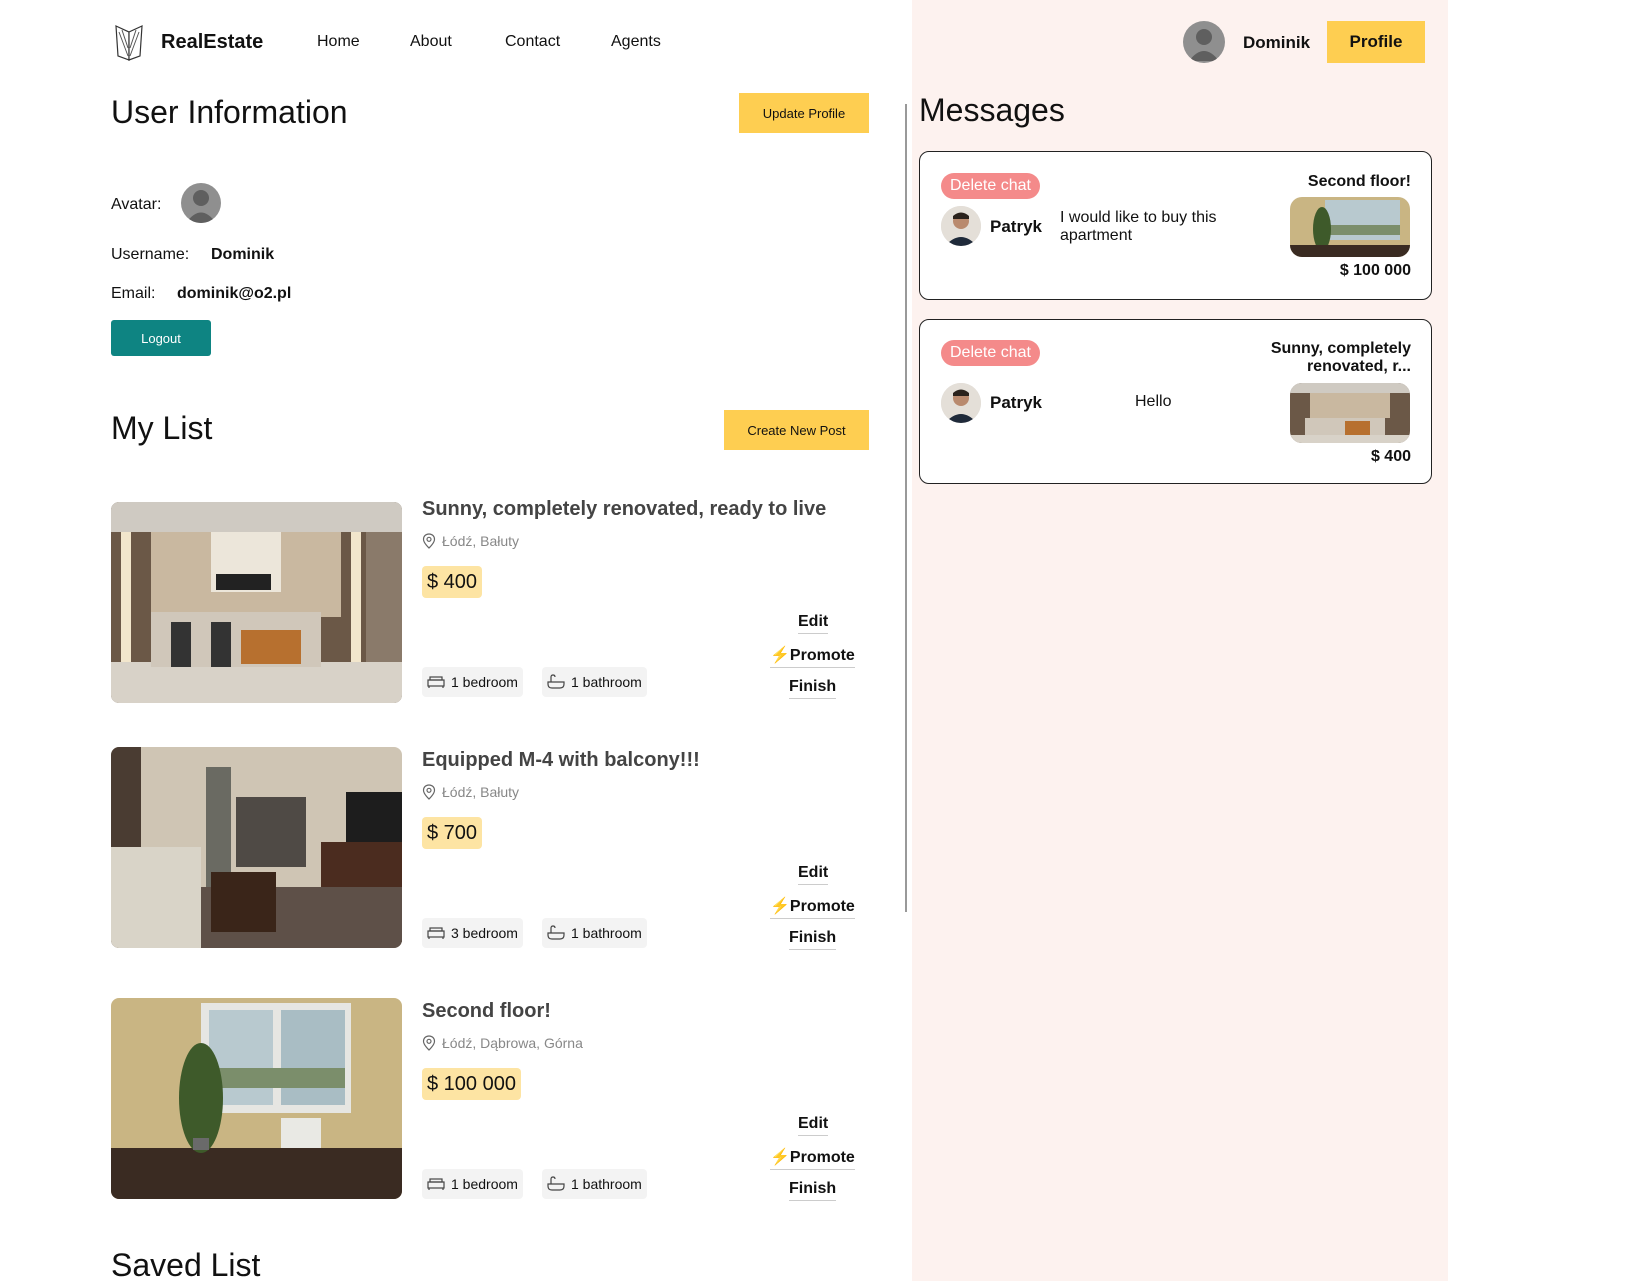 Image resolution: width=1632 pixels, height=1284 pixels. Describe the element at coordinates (486, 1011) in the screenshot. I see `post-title: Second floor!` at that location.